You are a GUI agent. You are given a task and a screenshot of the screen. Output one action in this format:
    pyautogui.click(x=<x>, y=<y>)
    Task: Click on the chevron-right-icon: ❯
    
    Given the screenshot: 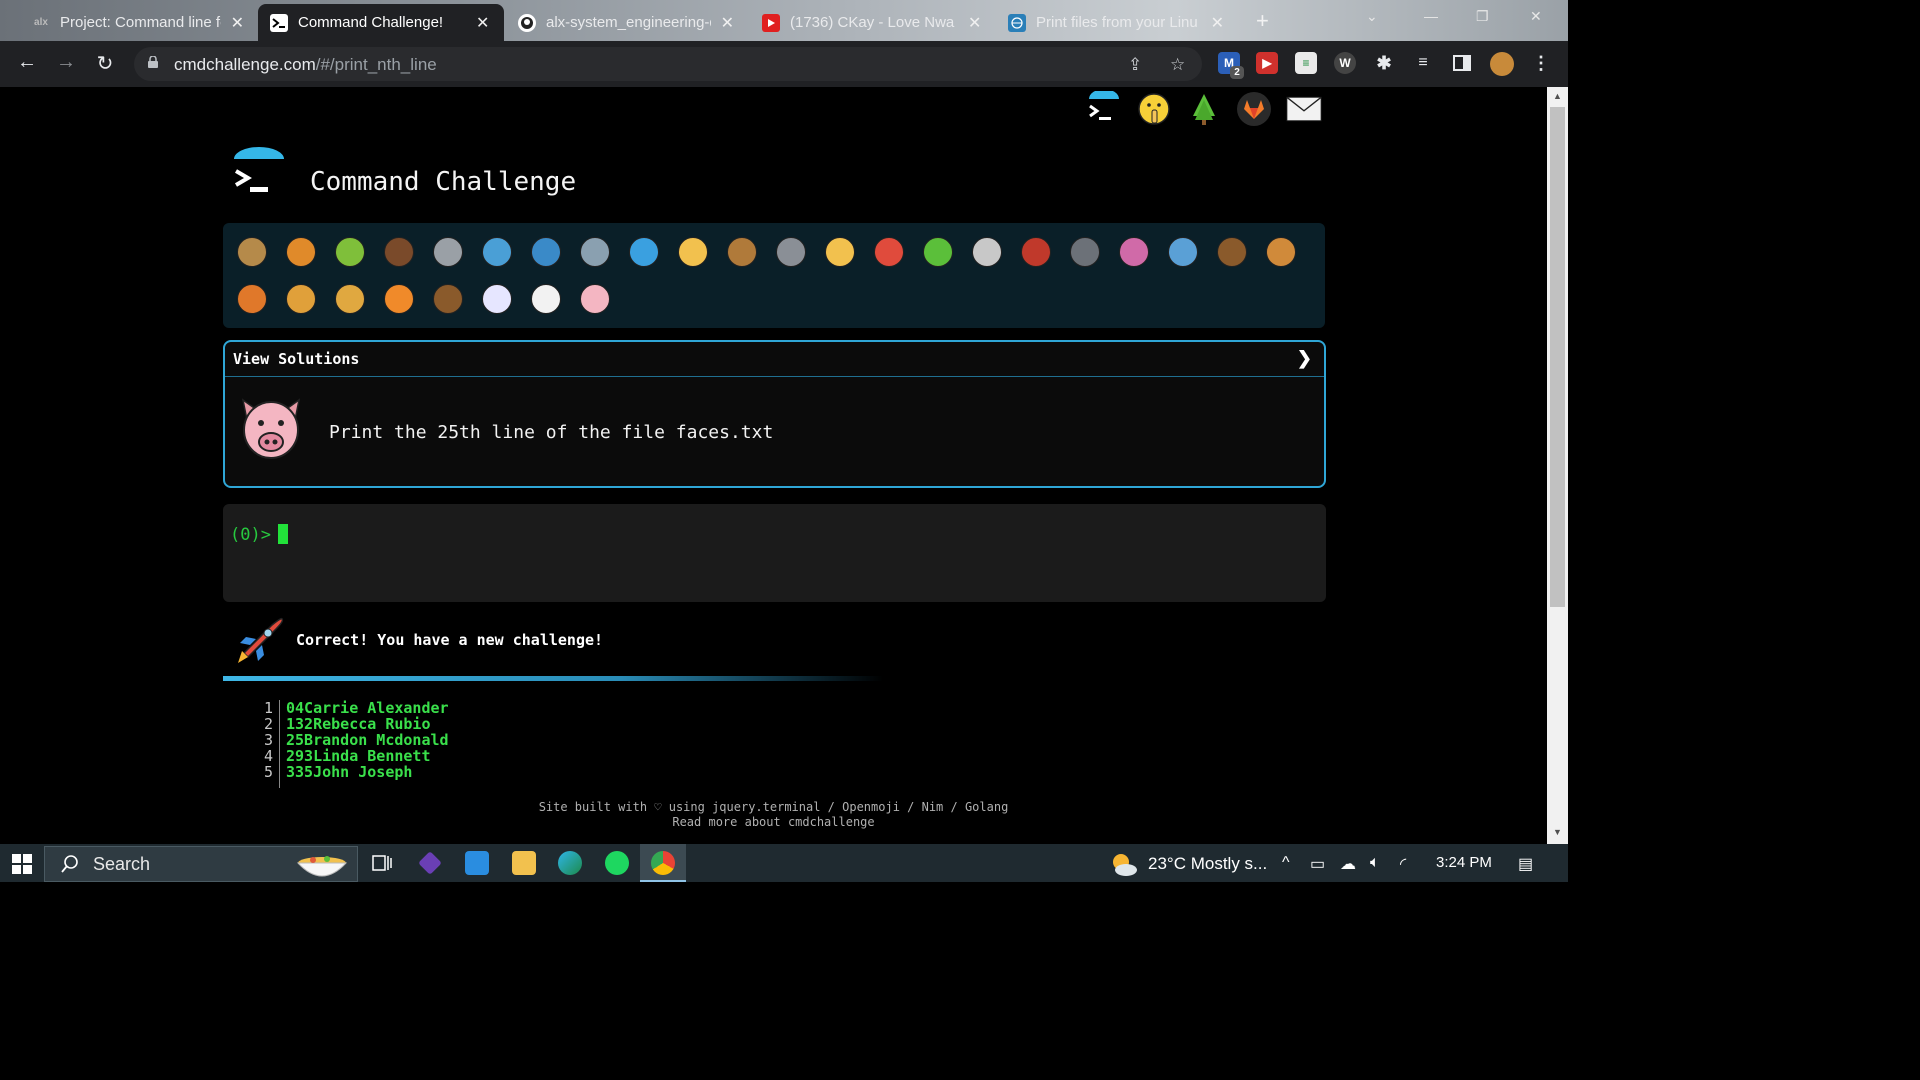 What is the action you would take?
    pyautogui.click(x=1304, y=358)
    